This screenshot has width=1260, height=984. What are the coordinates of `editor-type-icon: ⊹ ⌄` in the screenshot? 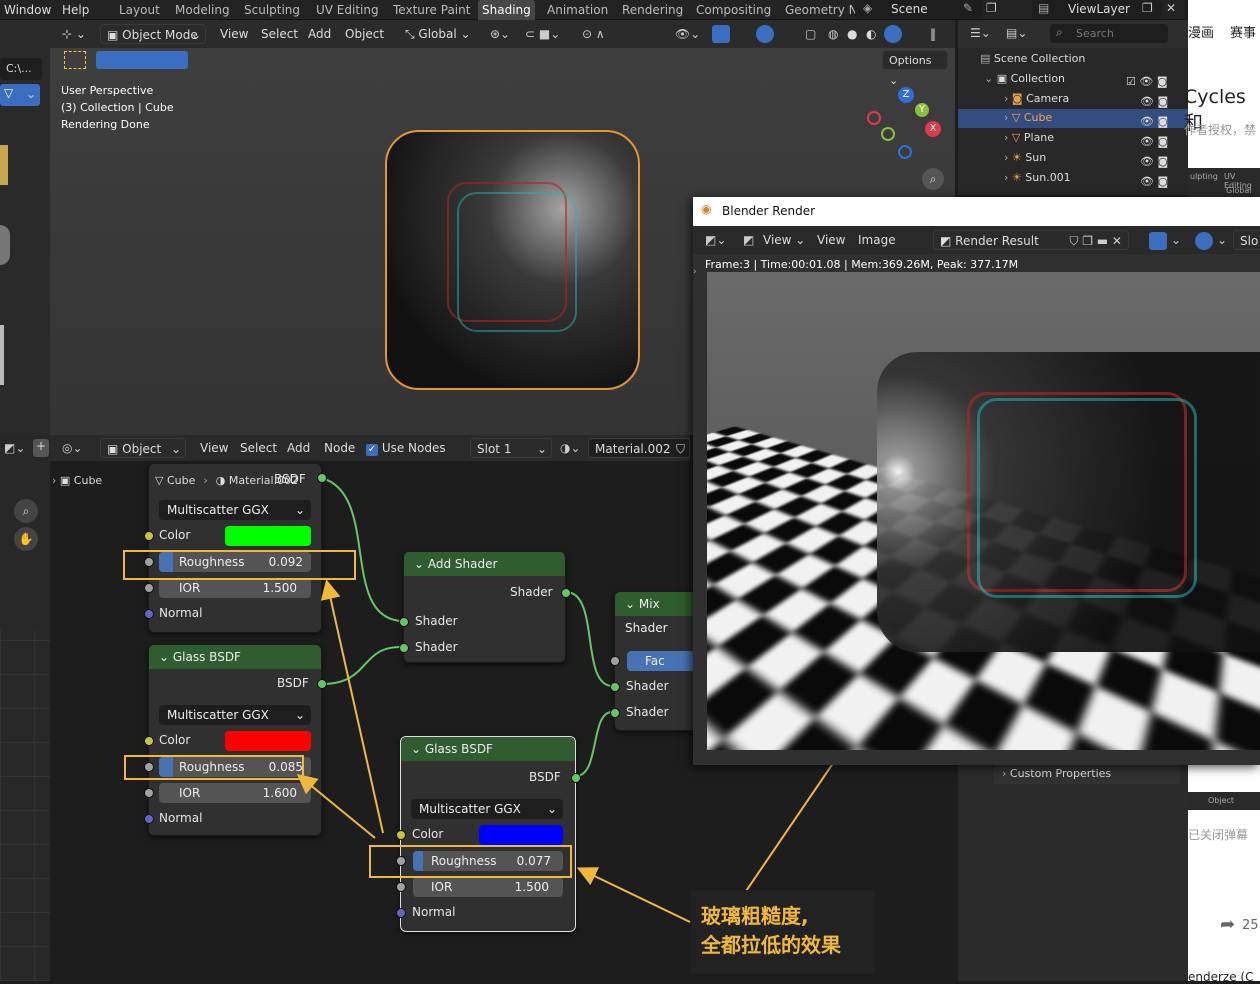 It's located at (74, 34).